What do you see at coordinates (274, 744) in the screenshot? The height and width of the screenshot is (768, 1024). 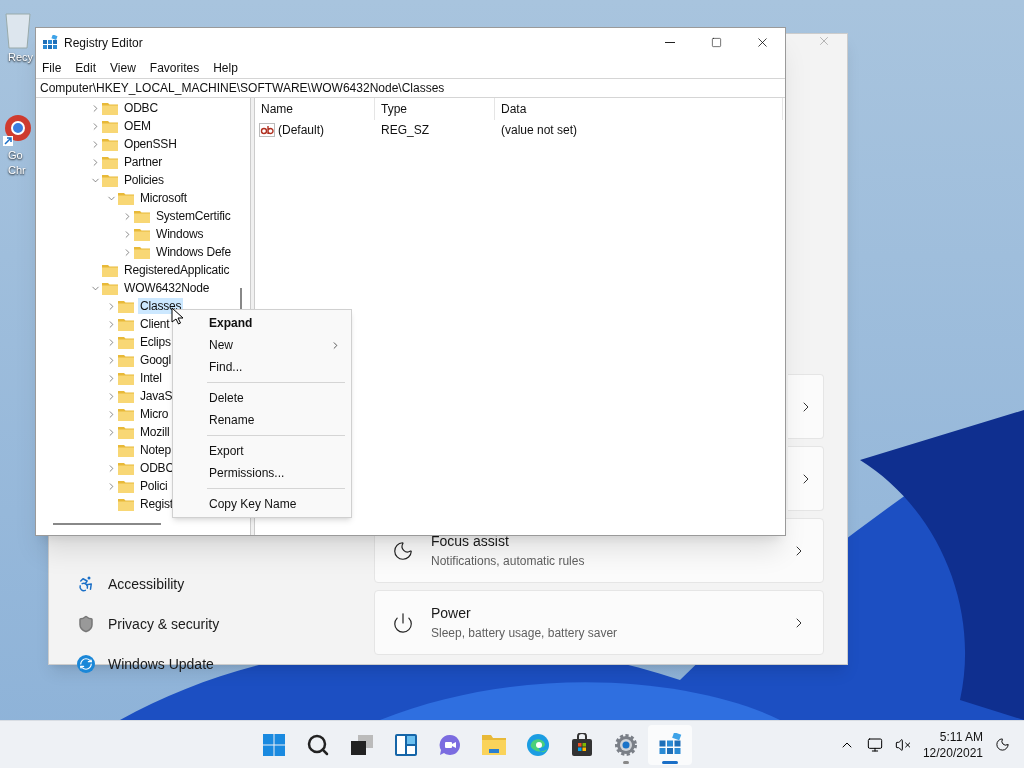 I see `windows-logo-icon` at bounding box center [274, 744].